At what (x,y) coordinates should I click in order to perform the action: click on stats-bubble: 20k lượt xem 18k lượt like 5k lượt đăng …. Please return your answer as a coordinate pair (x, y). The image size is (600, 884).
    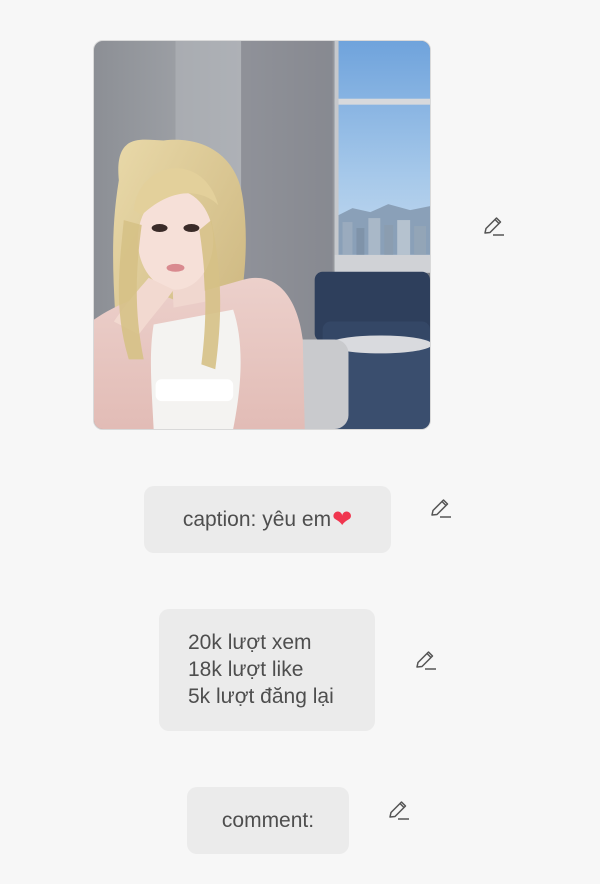
    Looking at the image, I should click on (267, 670).